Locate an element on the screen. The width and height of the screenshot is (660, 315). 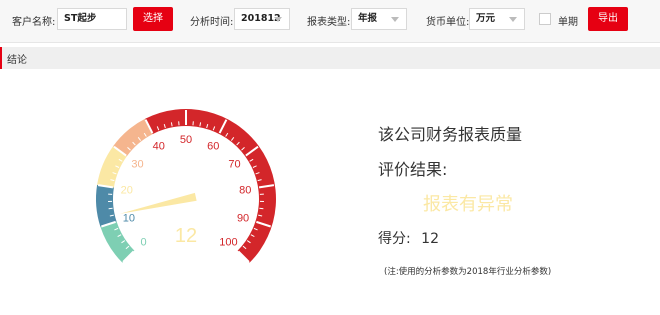
analysis-note: (注:使用的分析参数为2018年行业分析参数) is located at coordinates (468, 272).